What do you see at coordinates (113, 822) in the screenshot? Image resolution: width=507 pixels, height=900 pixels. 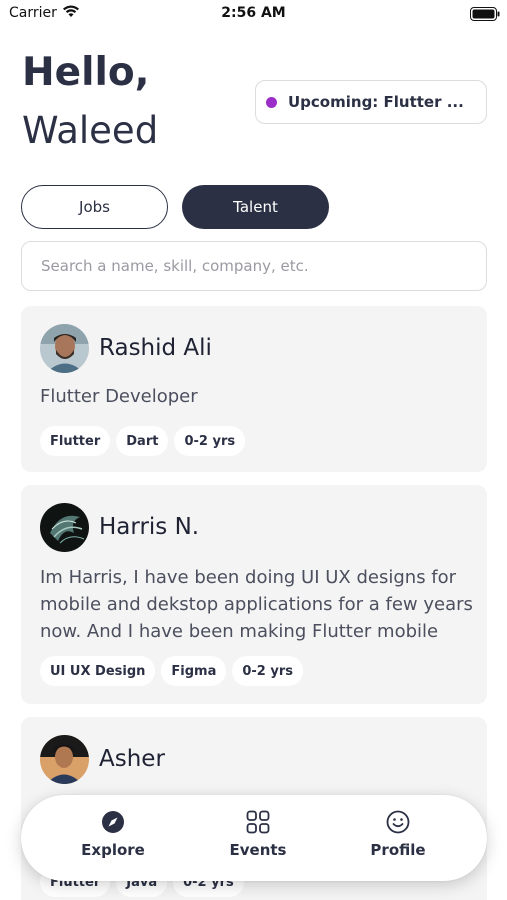 I see `compass-icon` at bounding box center [113, 822].